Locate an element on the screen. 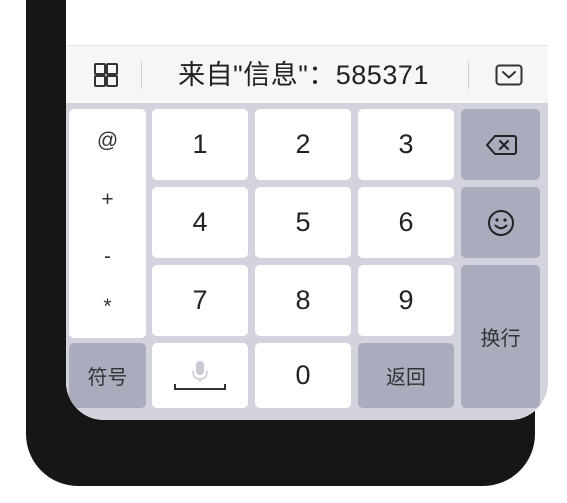  symbol-key-plus: + is located at coordinates (107, 200).